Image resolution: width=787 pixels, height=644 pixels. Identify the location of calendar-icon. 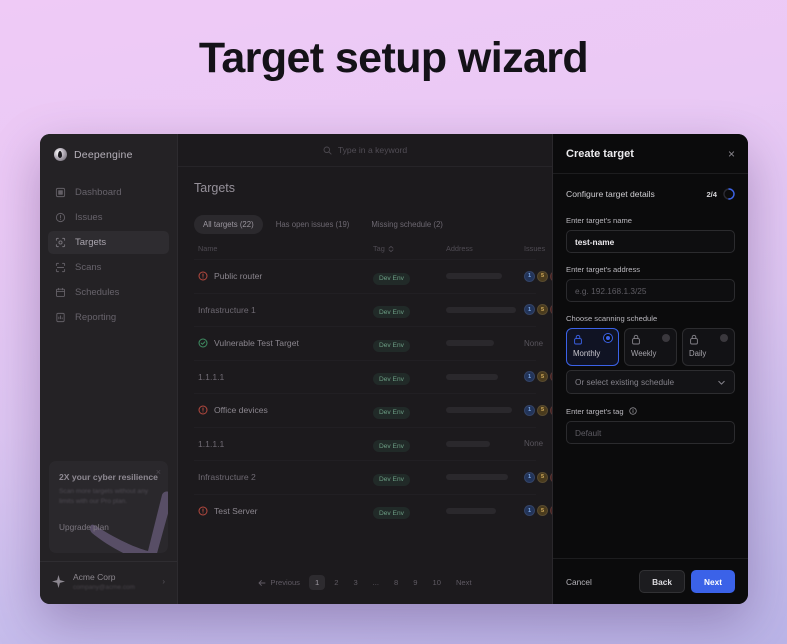
(60, 292).